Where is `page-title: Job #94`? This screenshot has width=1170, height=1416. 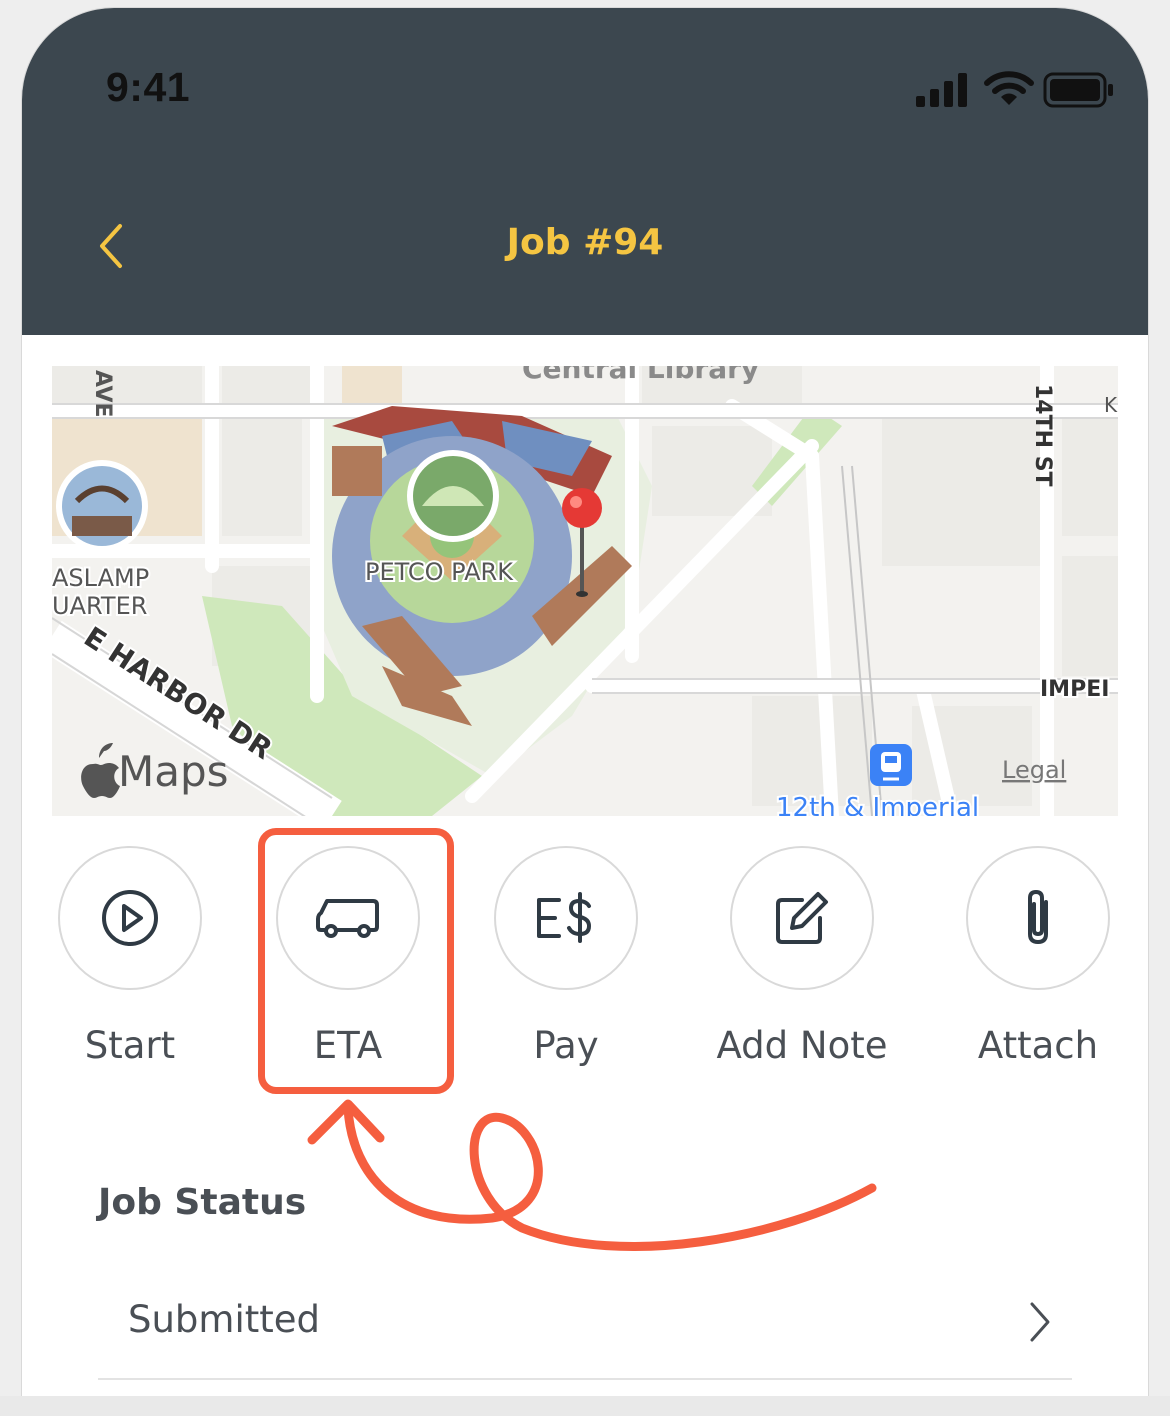 page-title: Job #94 is located at coordinates (585, 242).